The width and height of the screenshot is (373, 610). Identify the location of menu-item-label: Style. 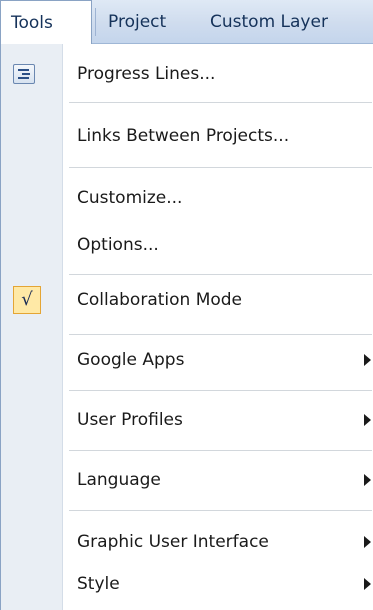
(98, 584).